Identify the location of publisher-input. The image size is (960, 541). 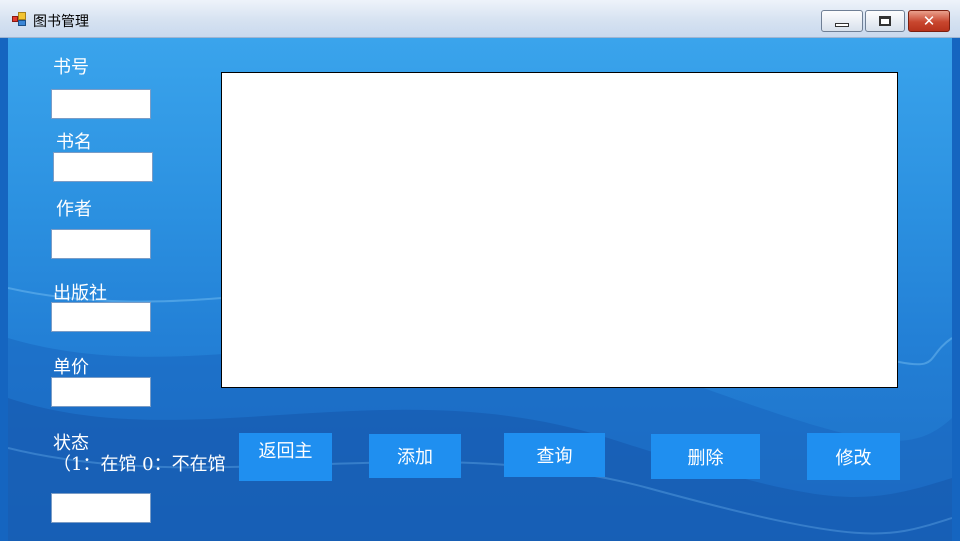
(101, 317).